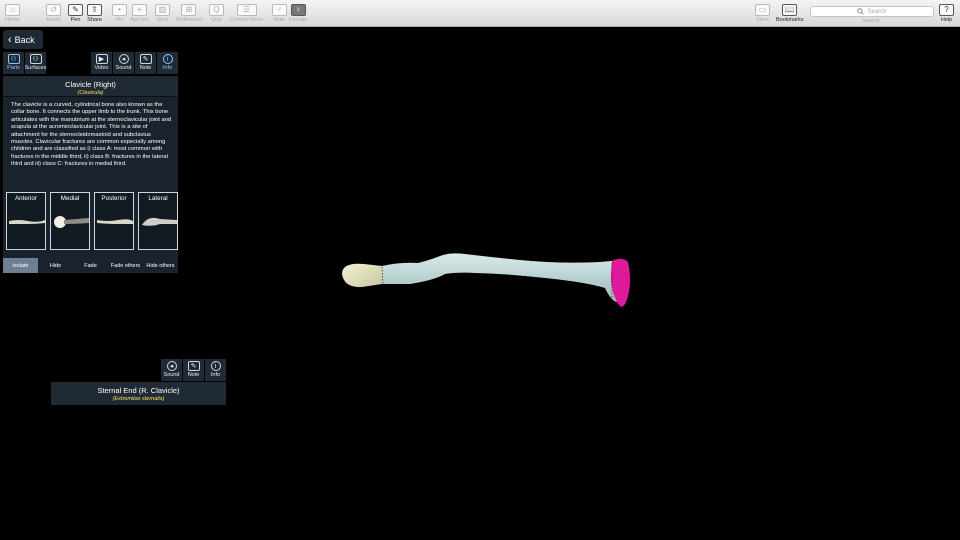 This screenshot has width=960, height=540. I want to click on multiselect-button: ⊞ Multiselect, so click(189, 15).